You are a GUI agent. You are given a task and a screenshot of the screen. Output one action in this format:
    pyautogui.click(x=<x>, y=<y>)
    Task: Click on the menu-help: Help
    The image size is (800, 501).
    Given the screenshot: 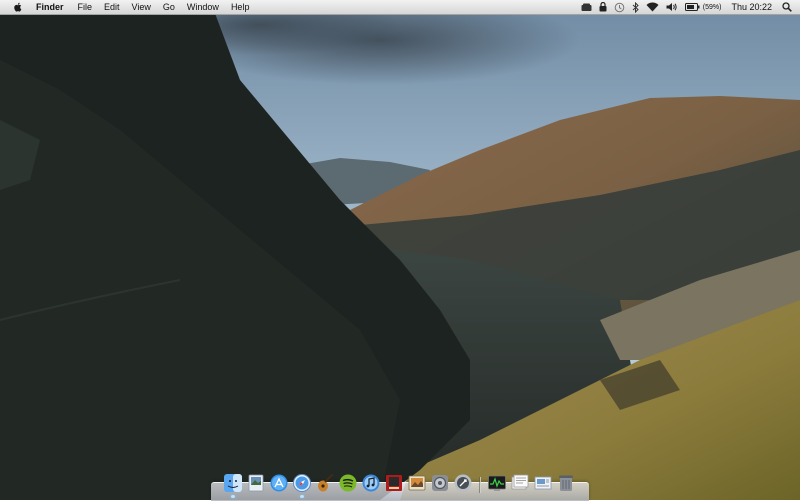 What is the action you would take?
    pyautogui.click(x=240, y=7)
    